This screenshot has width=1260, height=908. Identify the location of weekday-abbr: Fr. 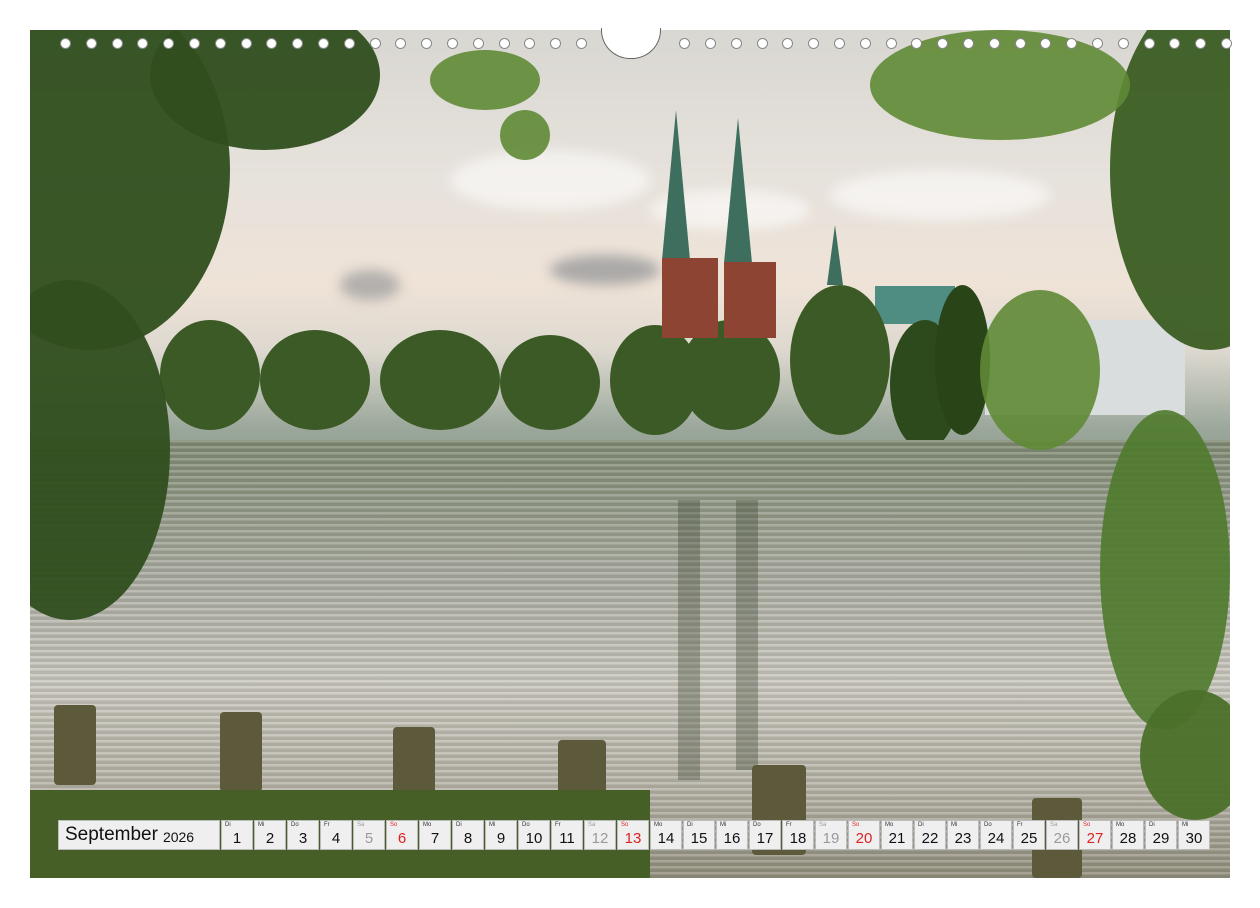
(558, 825).